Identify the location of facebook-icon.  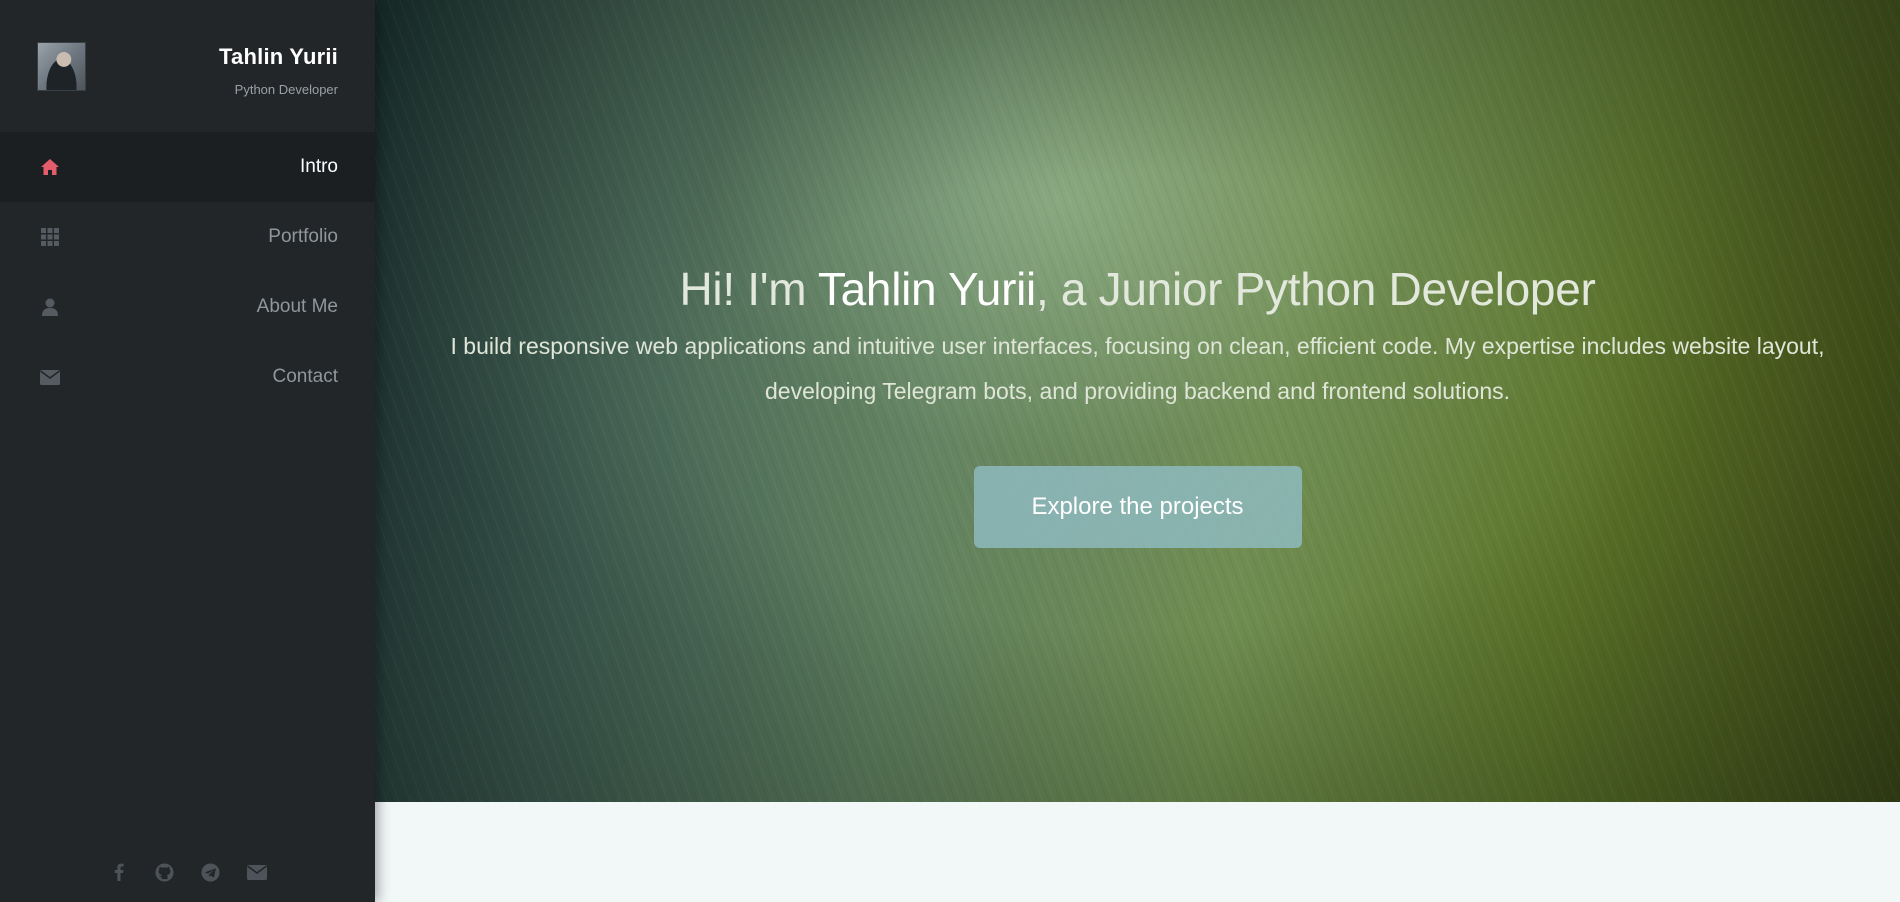
(119, 872).